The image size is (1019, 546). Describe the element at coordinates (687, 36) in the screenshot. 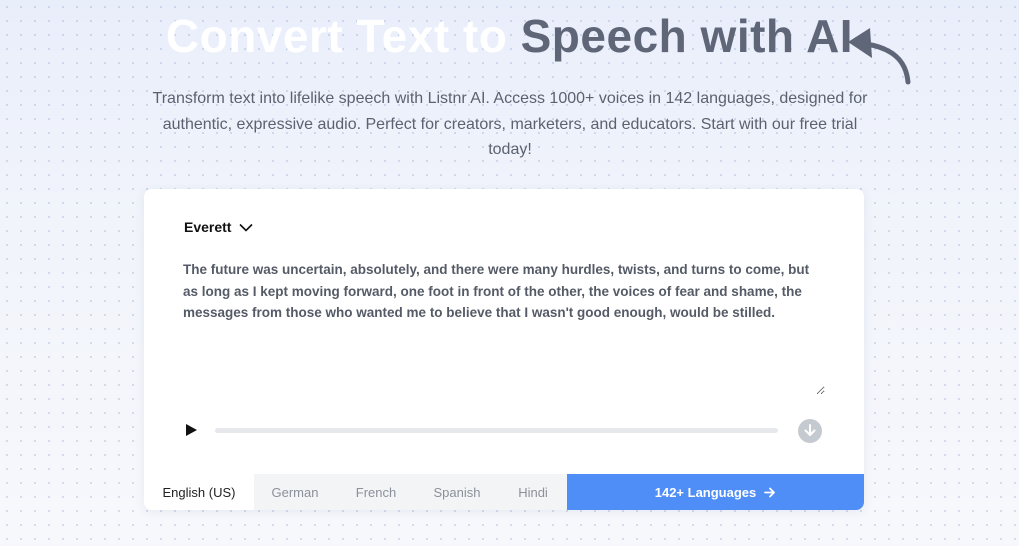

I see `hero-title-dark: Speech with AI` at that location.